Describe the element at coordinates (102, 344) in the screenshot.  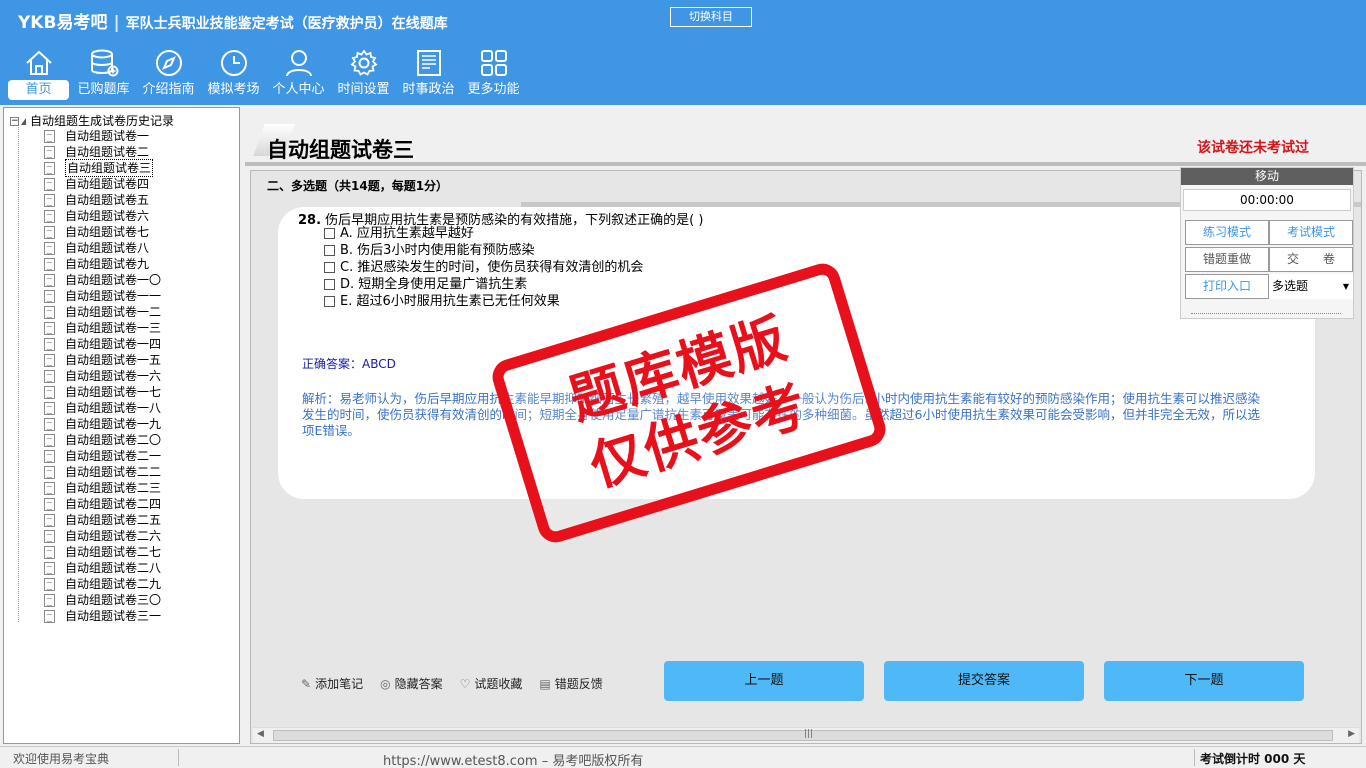
I see `tree-item: 自动组题试卷一四` at that location.